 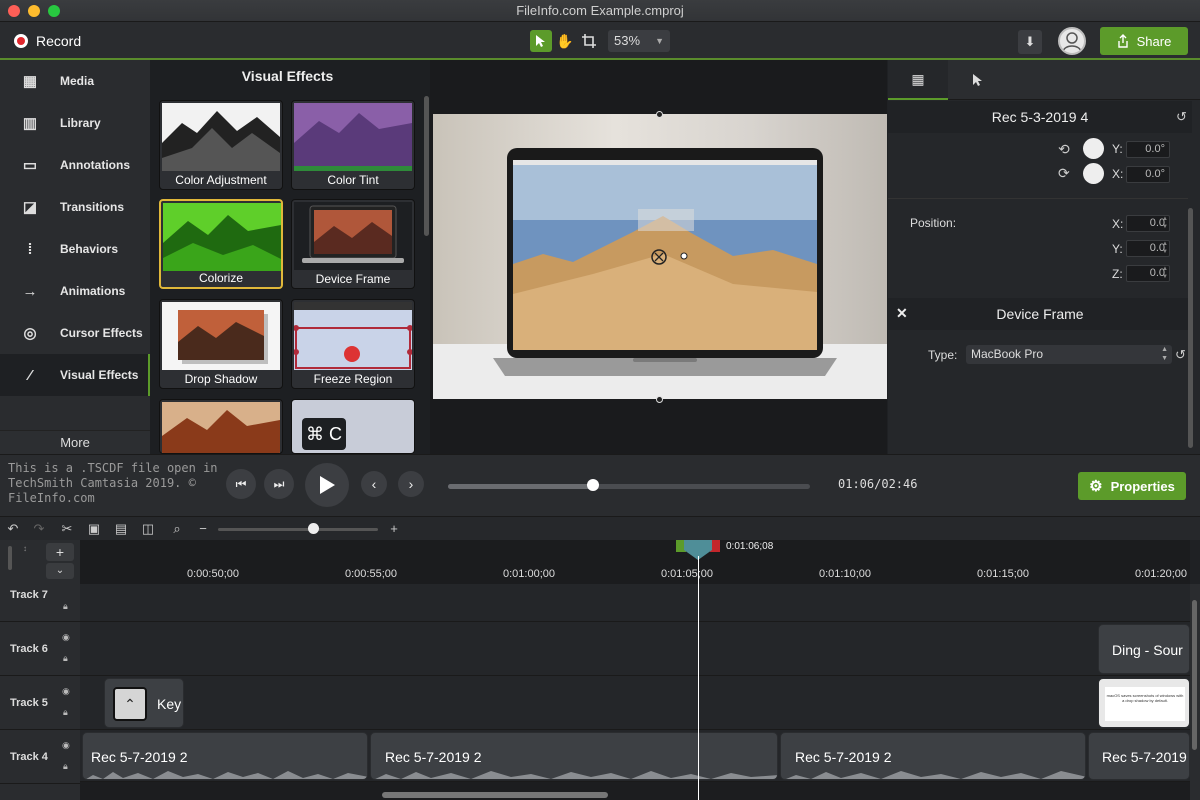 What do you see at coordinates (93, 291) in the screenshot?
I see `sidebar-item-label: Animations` at bounding box center [93, 291].